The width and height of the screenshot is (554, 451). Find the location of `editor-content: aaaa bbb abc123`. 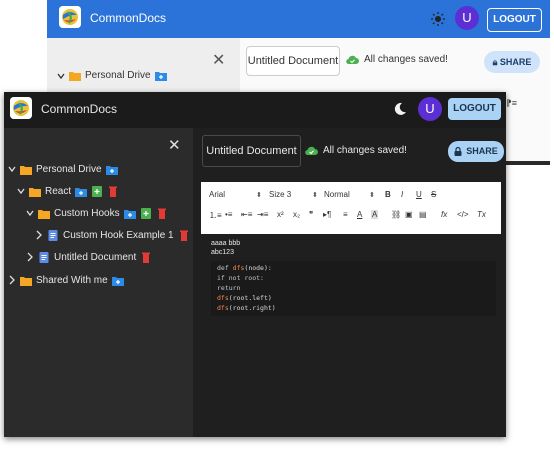

editor-content: aaaa bbb abc123 is located at coordinates (225, 248).